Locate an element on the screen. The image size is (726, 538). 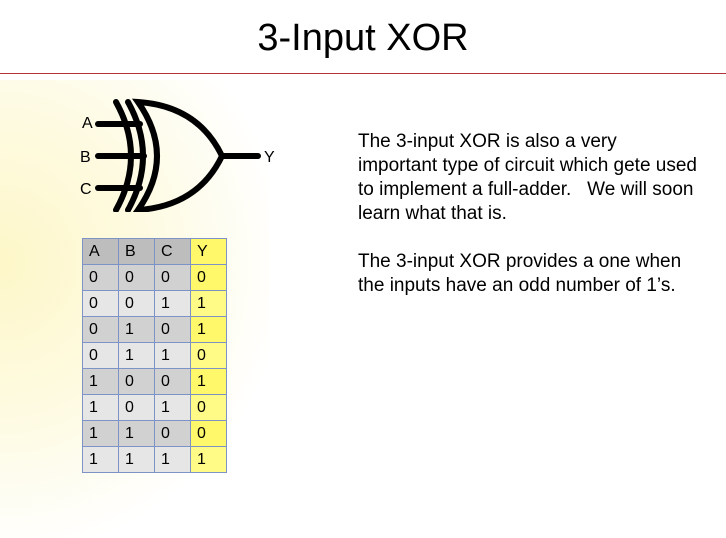
header-a: A is located at coordinates (100, 251).